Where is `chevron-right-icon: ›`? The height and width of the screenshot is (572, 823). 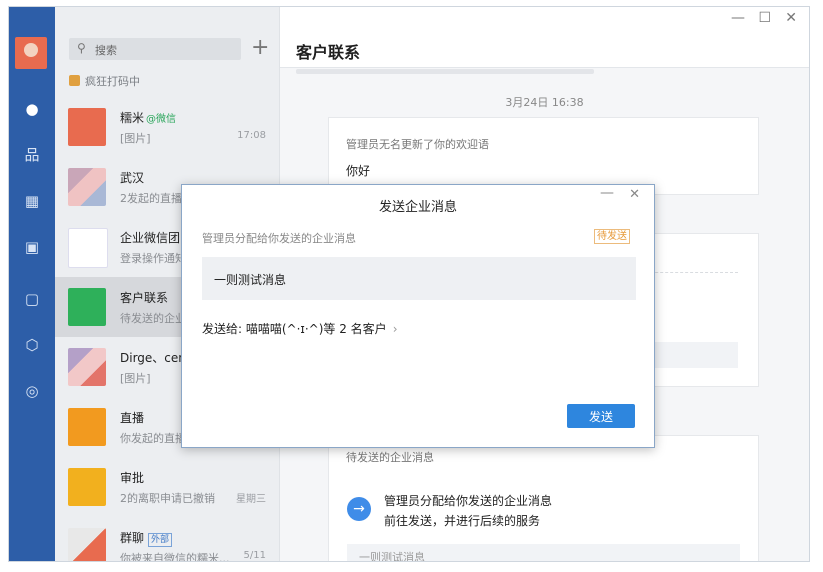 chevron-right-icon: › is located at coordinates (395, 329).